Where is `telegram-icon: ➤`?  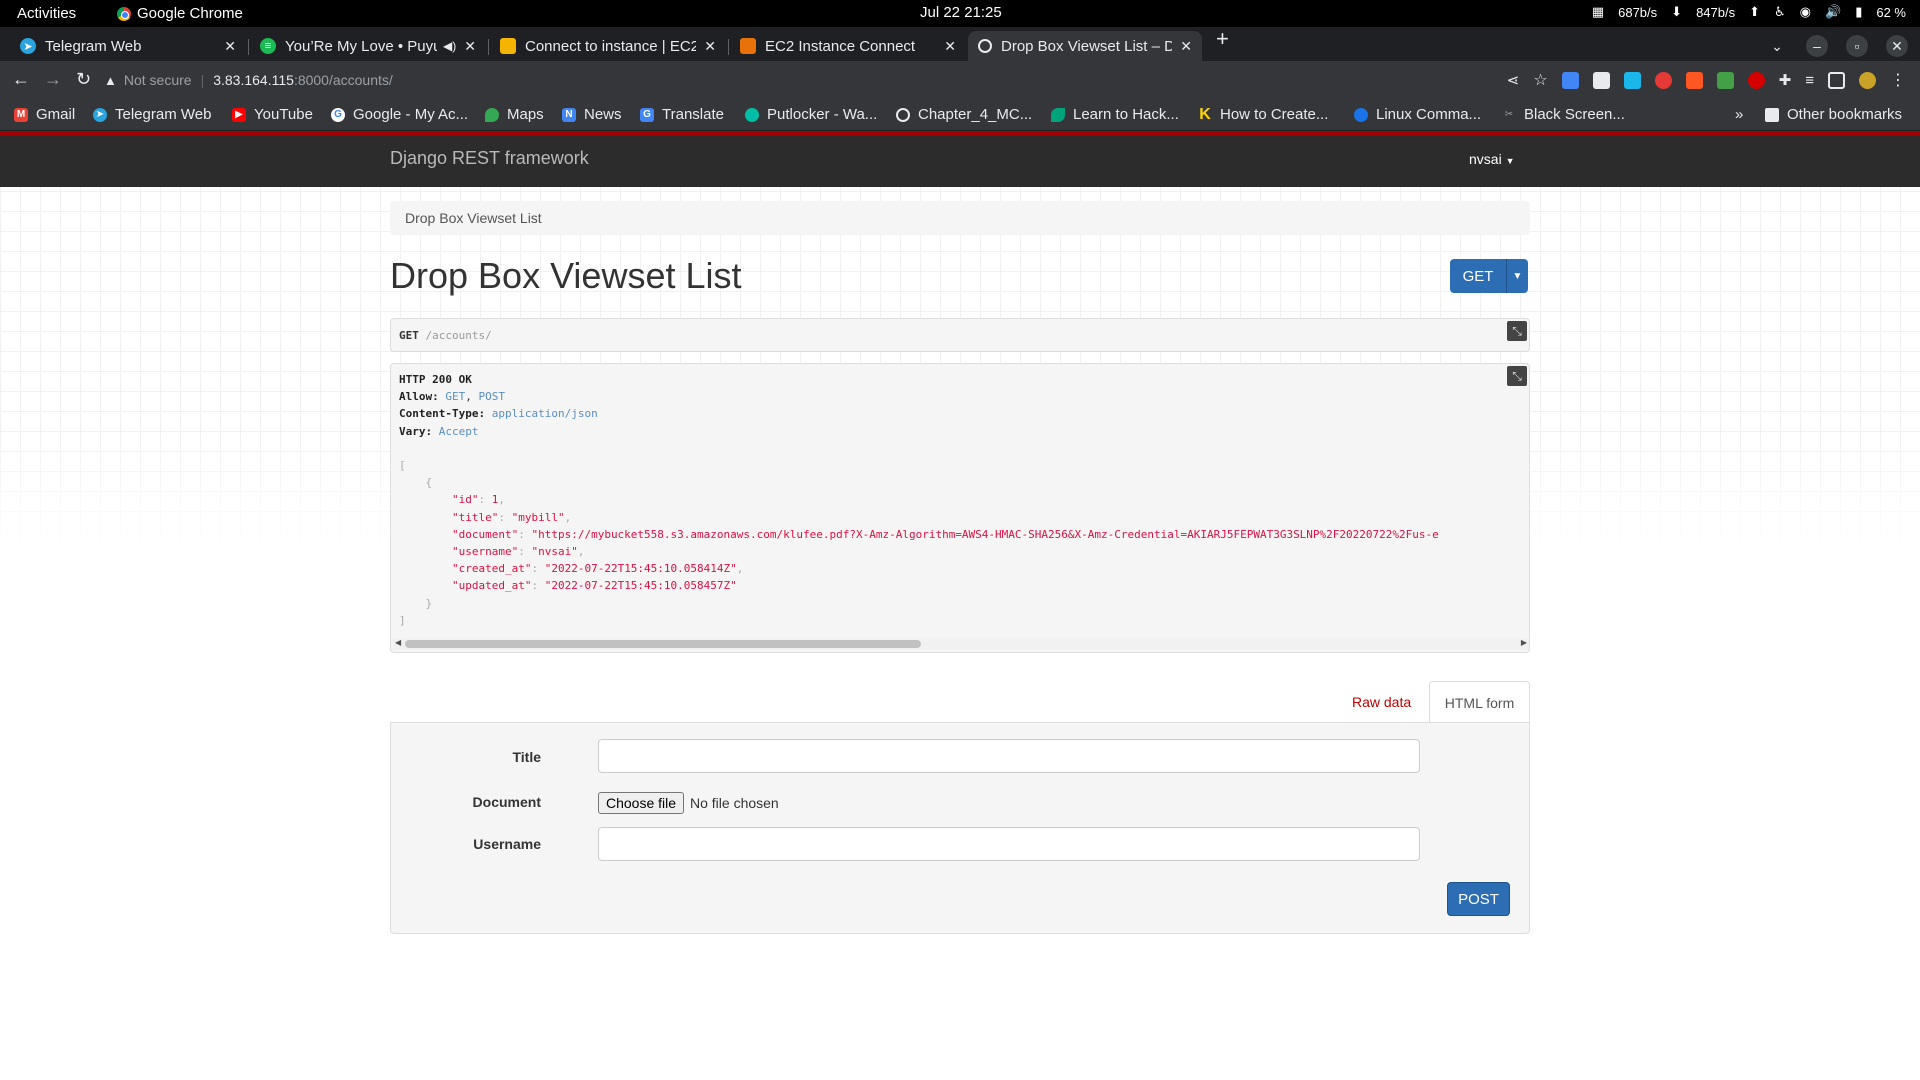 telegram-icon: ➤ is located at coordinates (100, 114).